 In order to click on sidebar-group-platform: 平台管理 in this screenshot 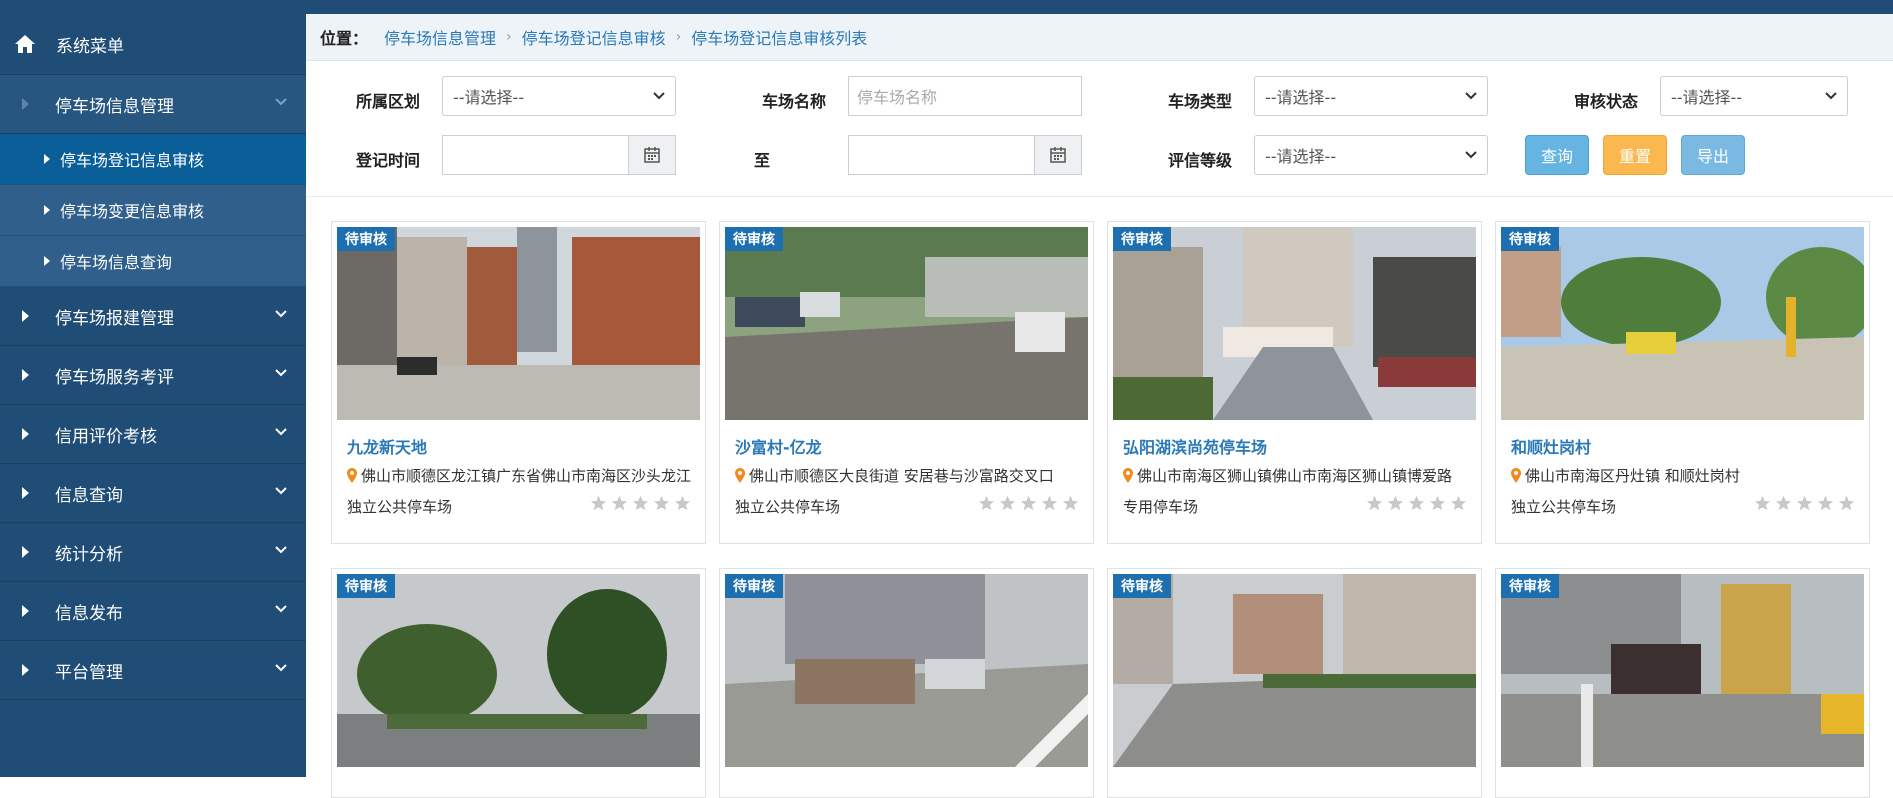, I will do `click(153, 670)`.